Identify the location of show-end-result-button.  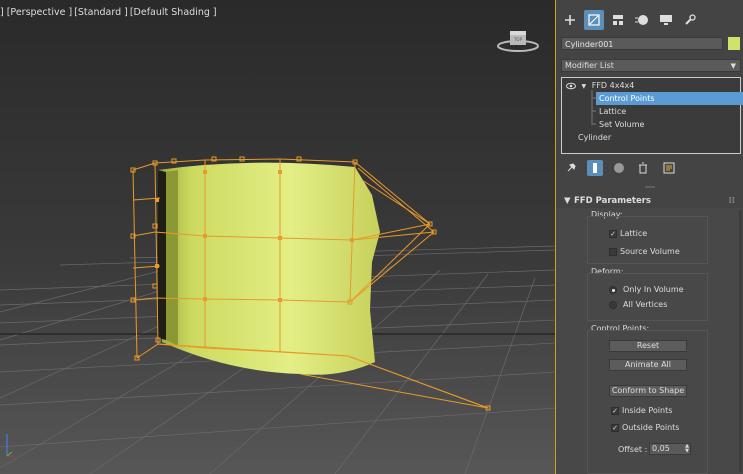
(595, 168).